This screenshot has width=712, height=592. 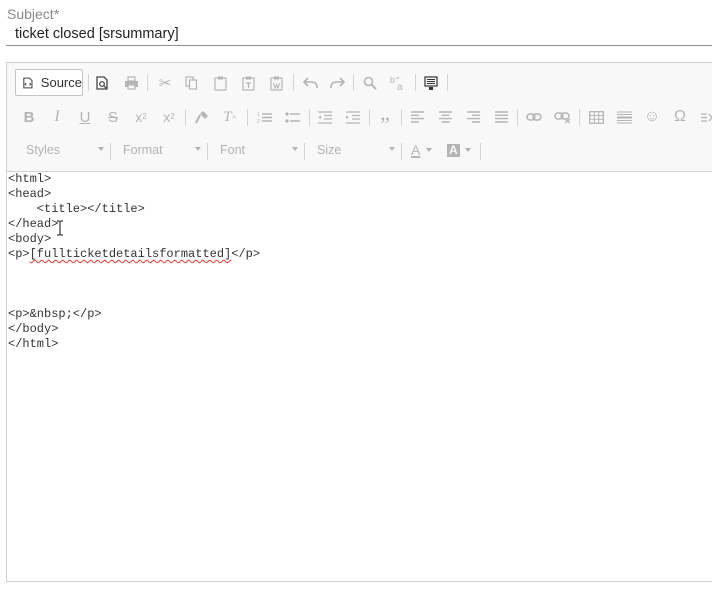 I want to click on text-color-icon: A, so click(x=416, y=150).